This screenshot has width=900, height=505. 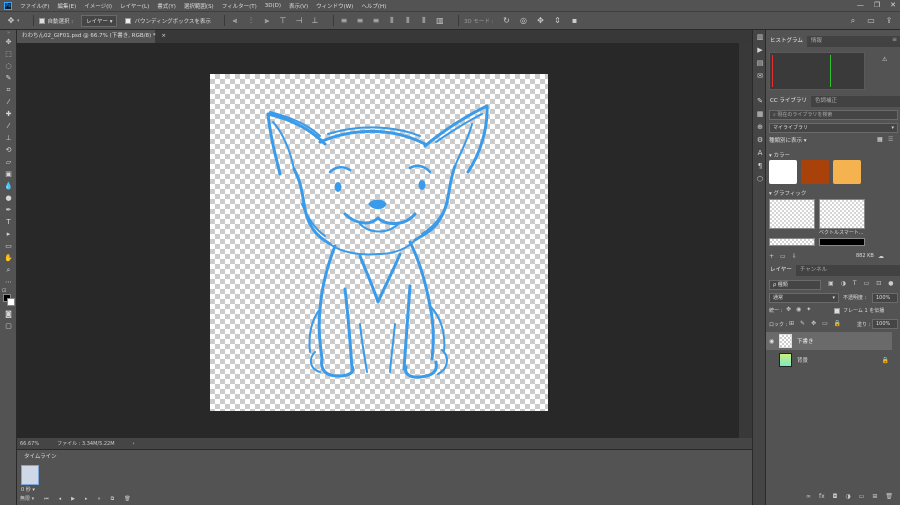 What do you see at coordinates (376, 21) in the screenshot?
I see `distribute-bottom-icon: ≡` at bounding box center [376, 21].